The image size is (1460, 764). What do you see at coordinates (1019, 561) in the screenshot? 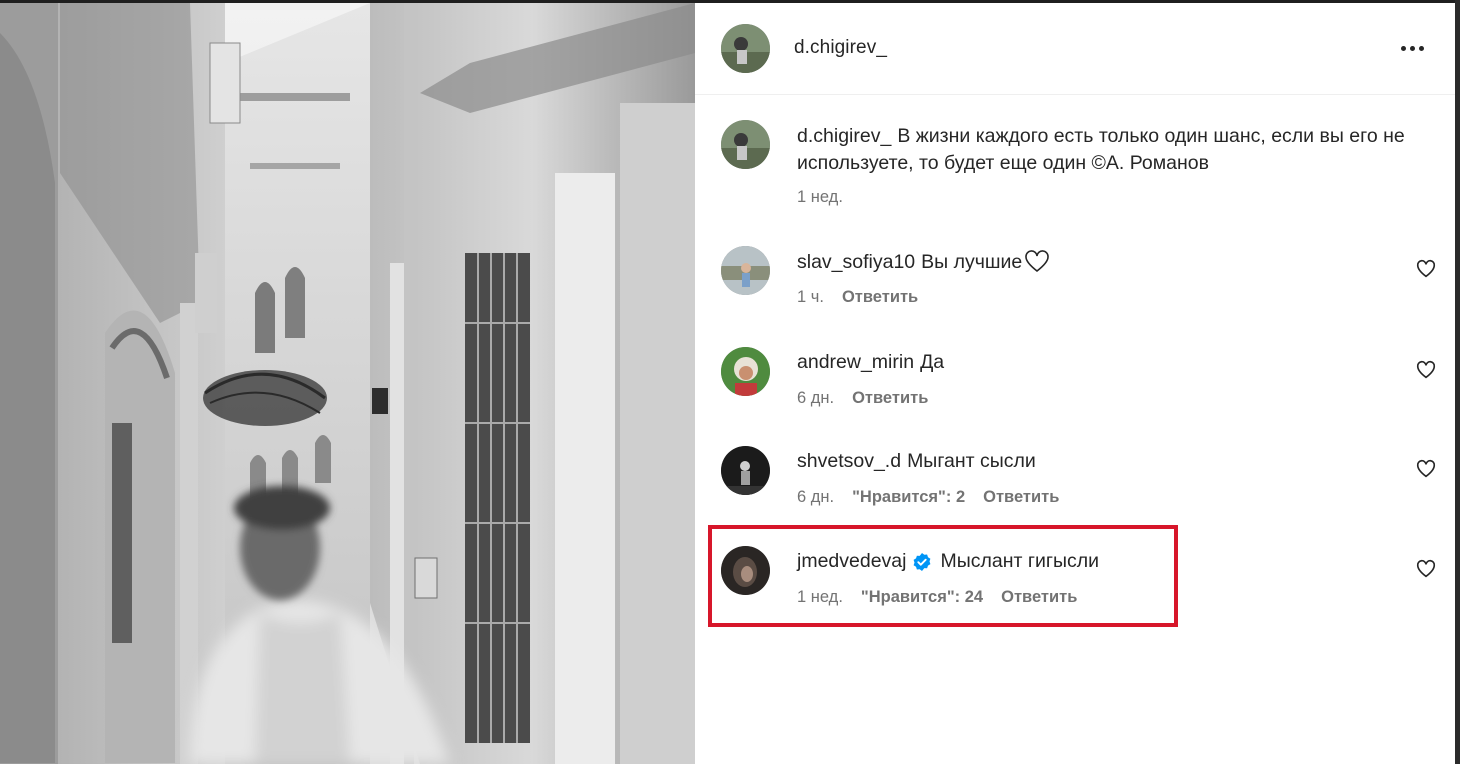
I see `comment-text: Мыслант гигысли` at bounding box center [1019, 561].